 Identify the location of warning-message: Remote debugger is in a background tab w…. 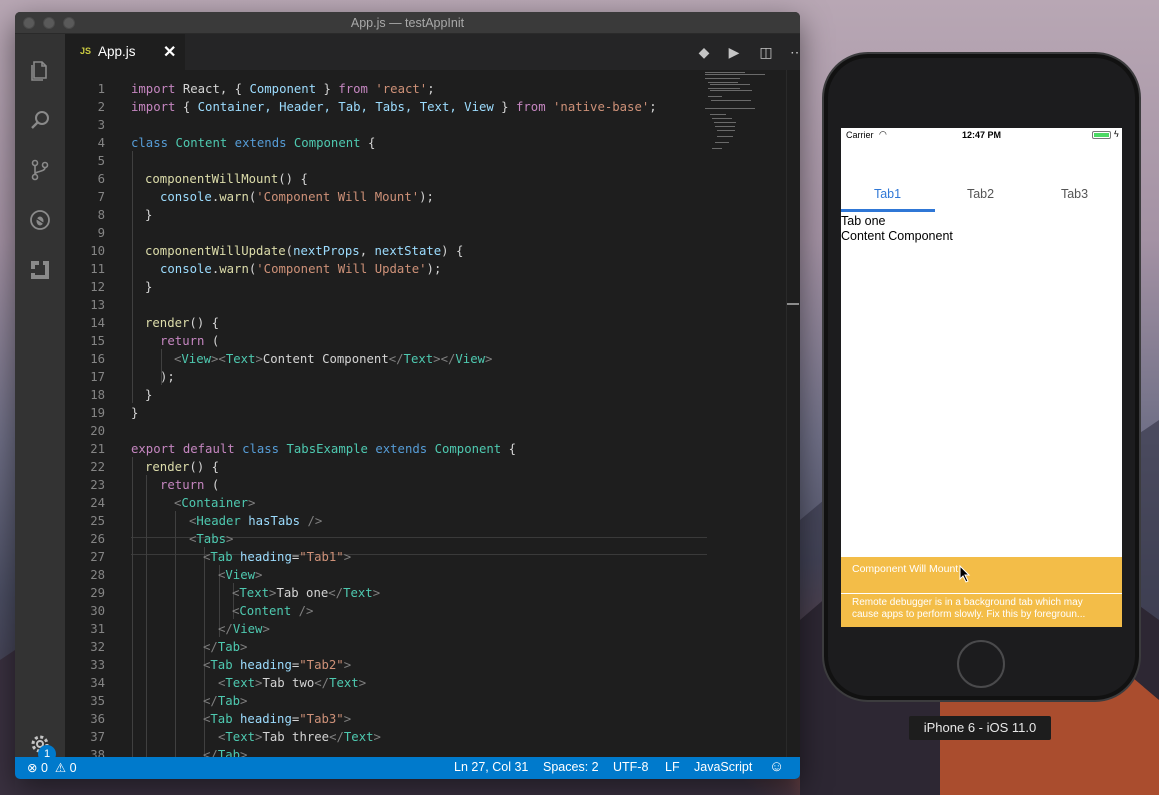
(969, 608).